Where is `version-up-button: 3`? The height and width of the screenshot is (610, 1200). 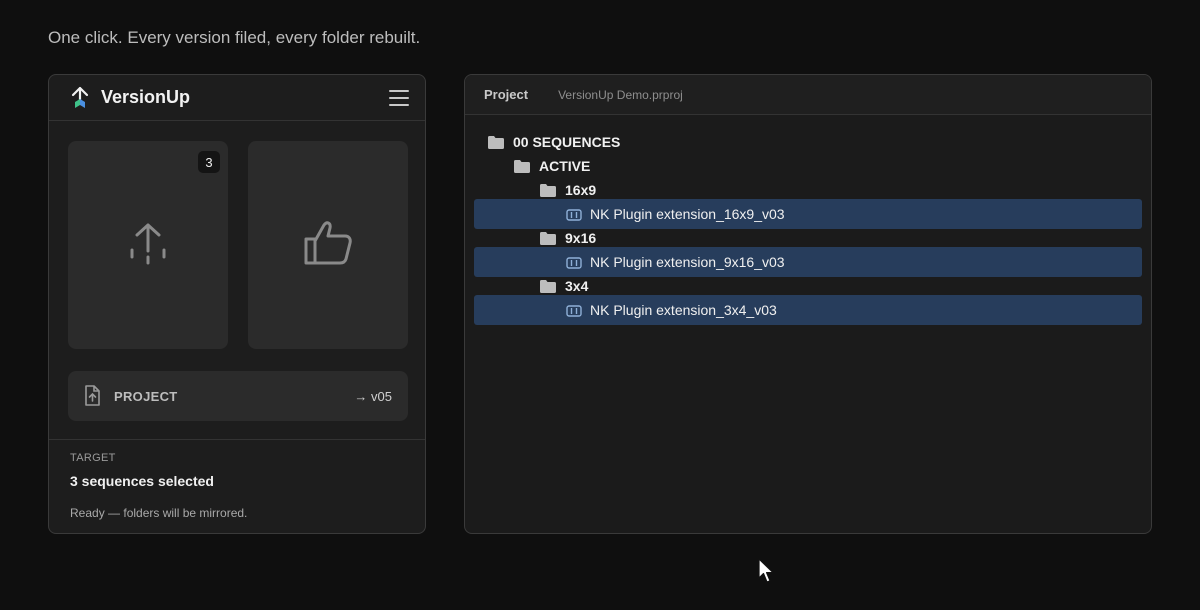 version-up-button: 3 is located at coordinates (148, 245).